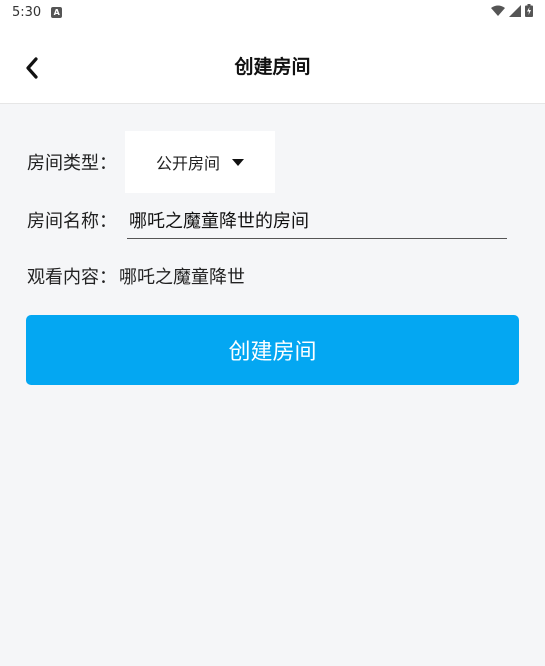 The height and width of the screenshot is (666, 545). What do you see at coordinates (182, 277) in the screenshot?
I see `watch-content-value: 哪吒之魔童降世` at bounding box center [182, 277].